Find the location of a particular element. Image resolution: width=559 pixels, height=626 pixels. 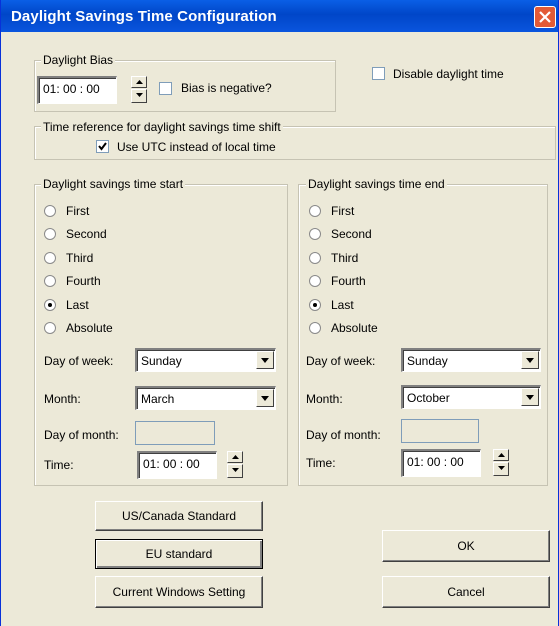

cancel-button: Cancel is located at coordinates (466, 592).